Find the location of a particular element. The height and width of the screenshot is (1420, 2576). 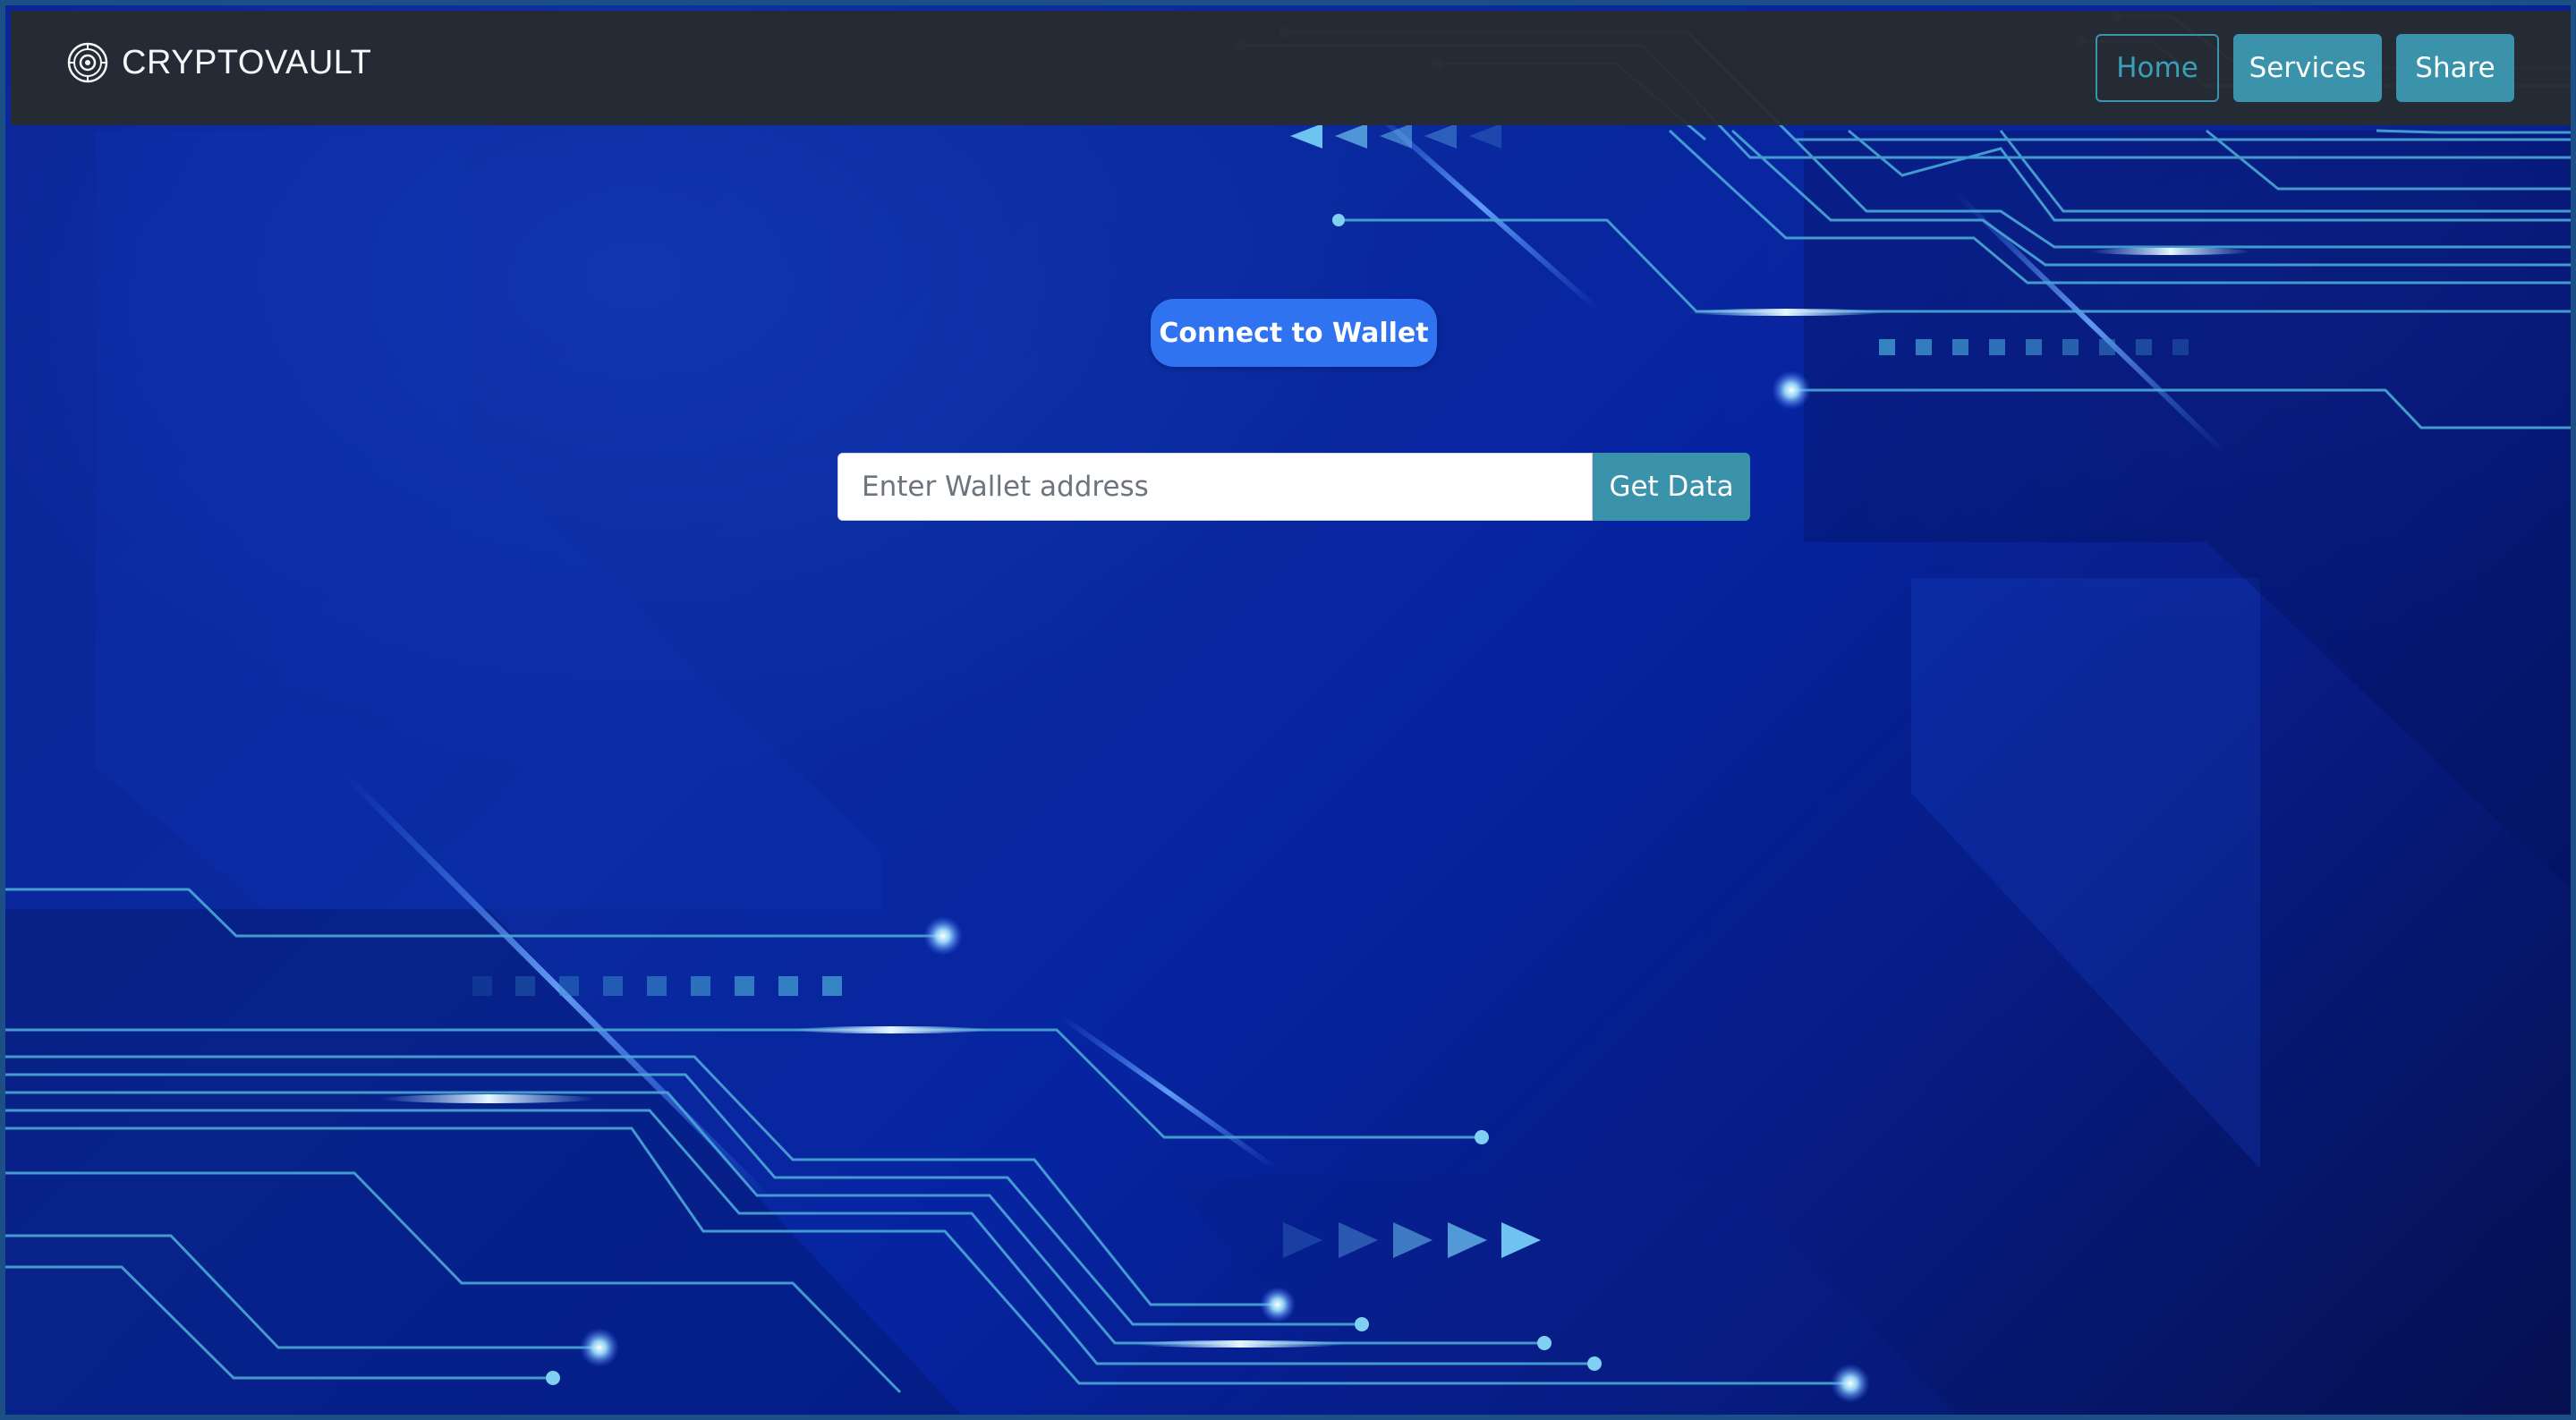

vault-dial-icon is located at coordinates (87, 62).